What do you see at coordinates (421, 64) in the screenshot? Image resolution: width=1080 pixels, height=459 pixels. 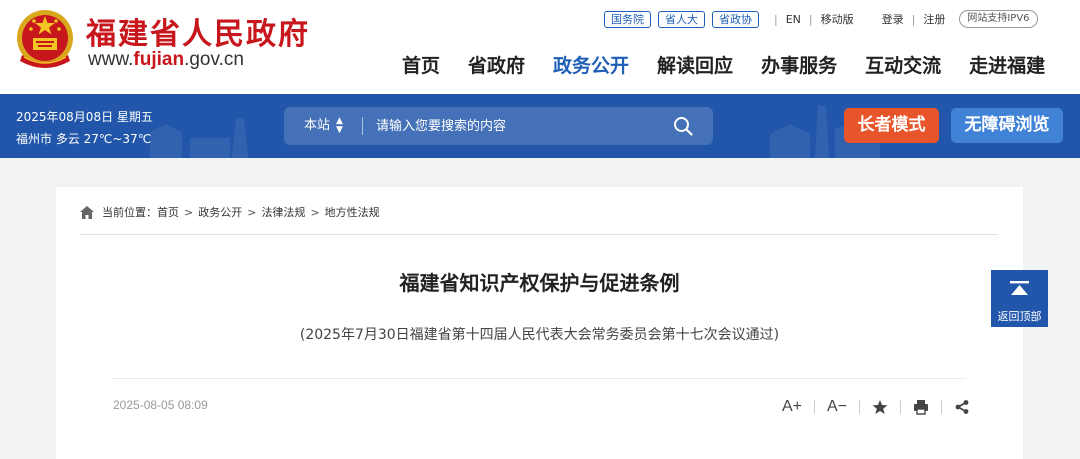 I see `nav-home: 首页` at bounding box center [421, 64].